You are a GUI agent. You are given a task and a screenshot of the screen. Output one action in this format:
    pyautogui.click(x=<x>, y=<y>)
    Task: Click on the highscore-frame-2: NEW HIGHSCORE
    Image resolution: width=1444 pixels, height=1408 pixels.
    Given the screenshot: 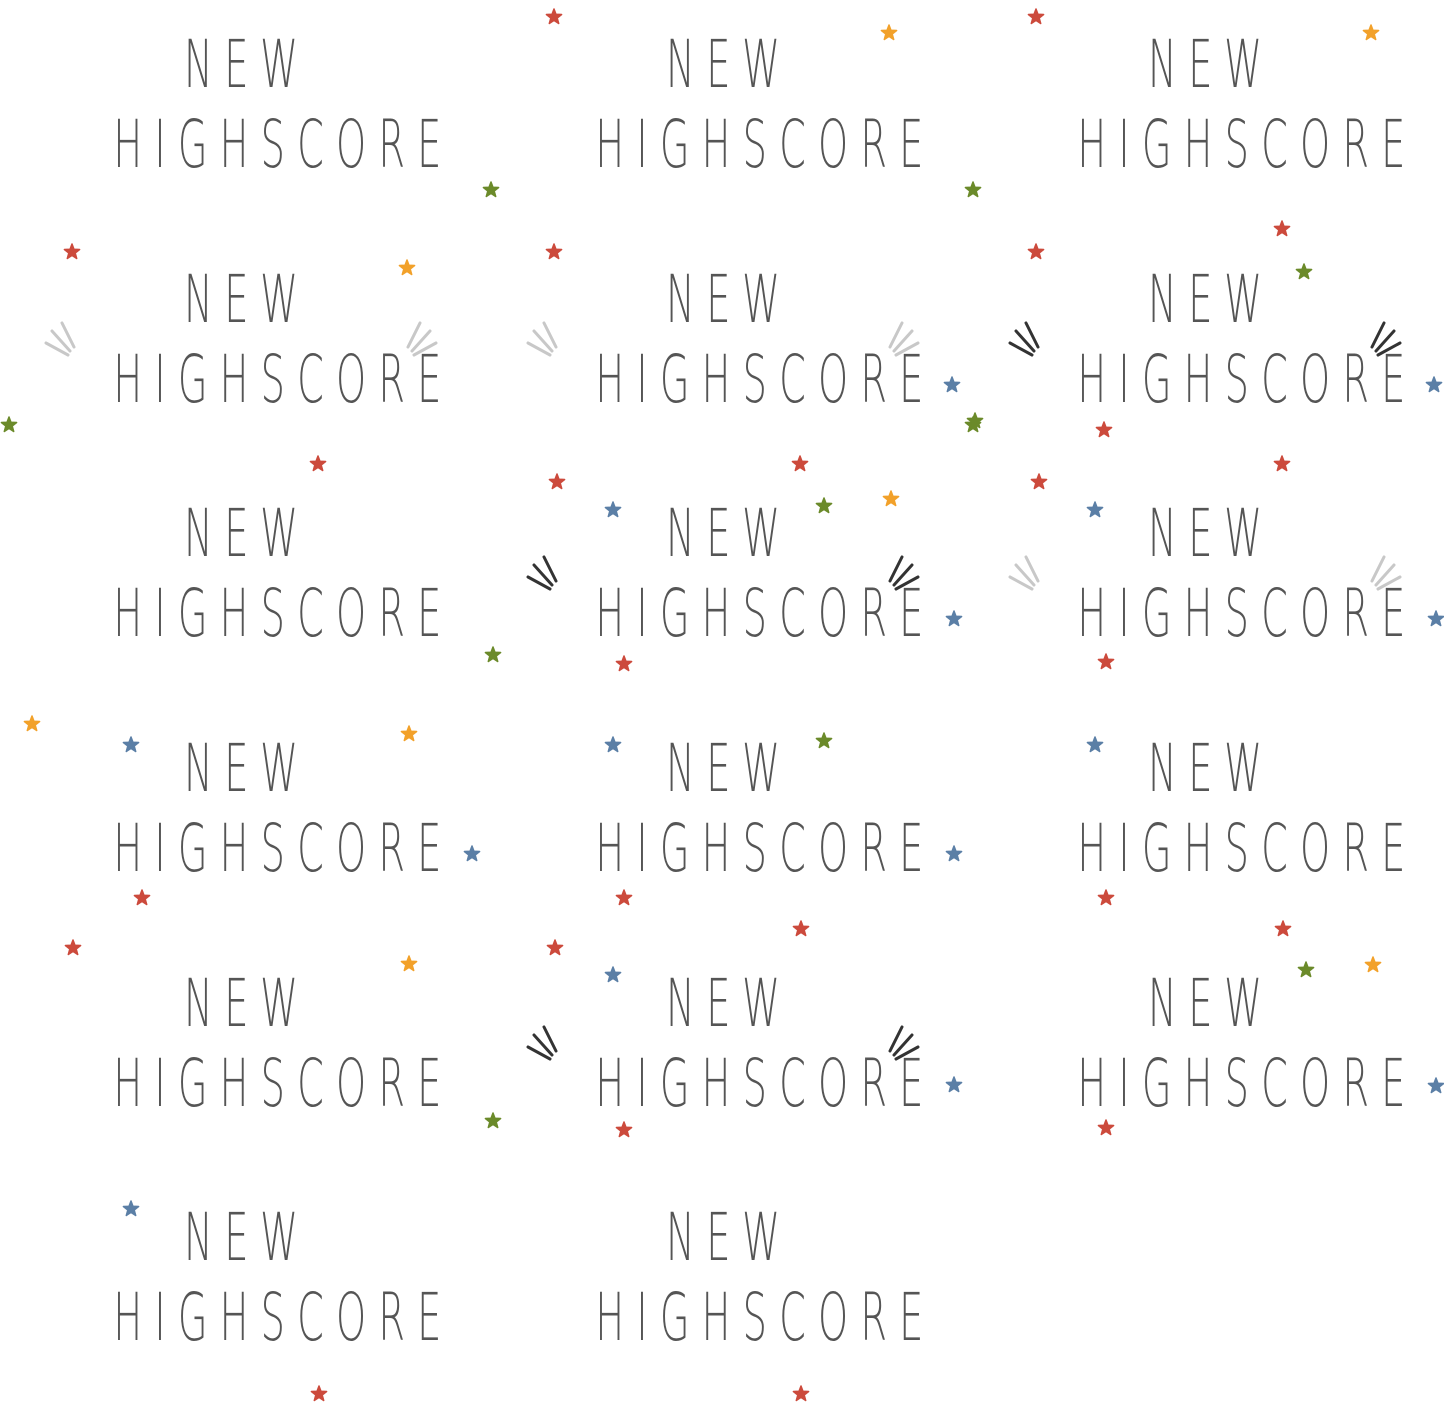 What is the action you would take?
    pyautogui.click(x=723, y=117)
    